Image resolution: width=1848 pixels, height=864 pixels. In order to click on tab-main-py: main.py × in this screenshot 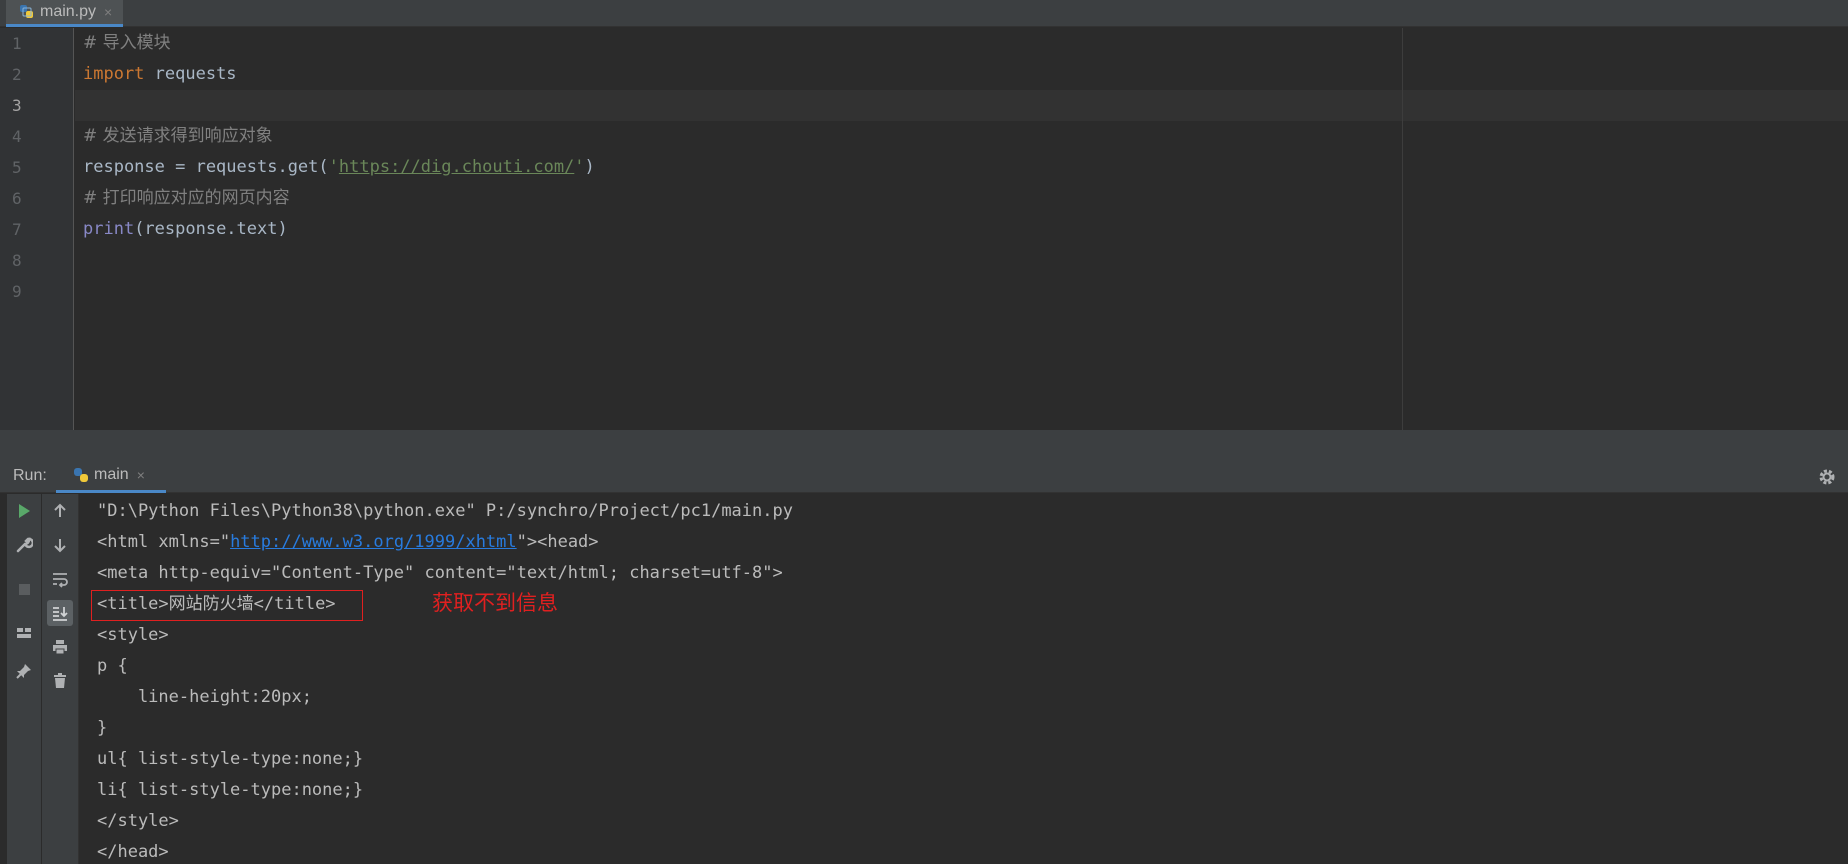, I will do `click(64, 13)`.